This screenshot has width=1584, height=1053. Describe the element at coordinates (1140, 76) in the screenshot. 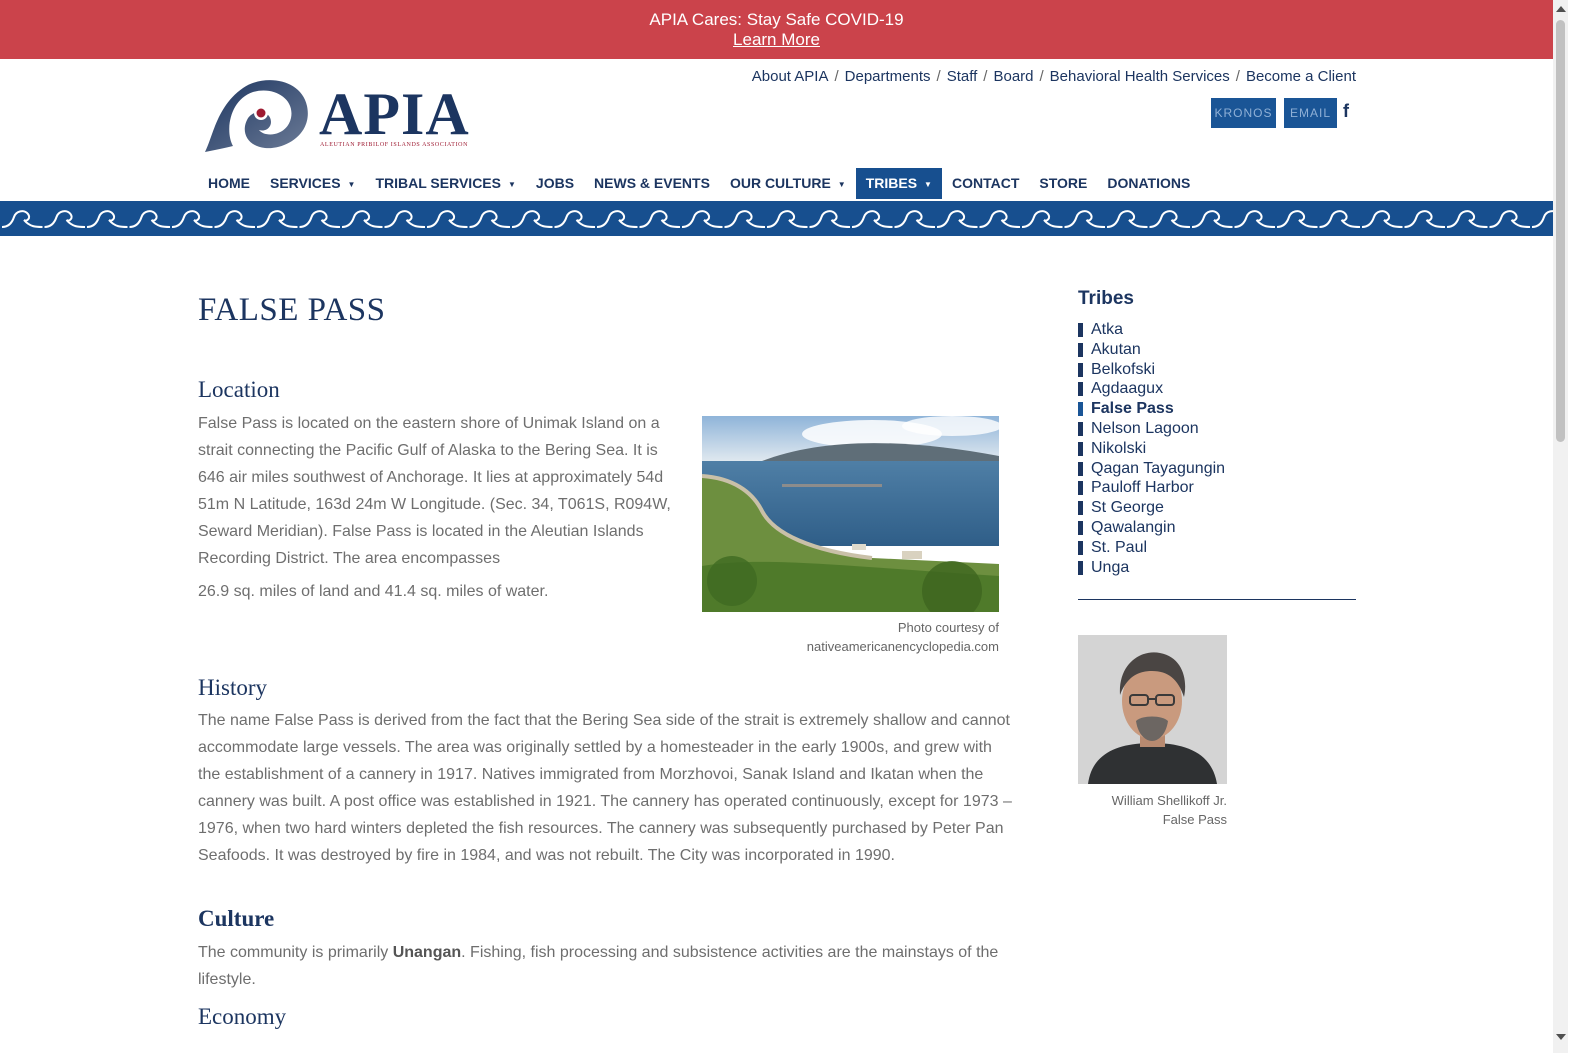

I see `top-link-behavioral-health-services: Behavioral Health Services` at that location.